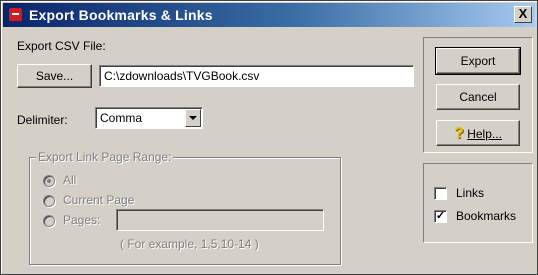 The width and height of the screenshot is (538, 275). I want to click on pages-example-hint: ( For example, 1,5,10-14 ), so click(189, 244).